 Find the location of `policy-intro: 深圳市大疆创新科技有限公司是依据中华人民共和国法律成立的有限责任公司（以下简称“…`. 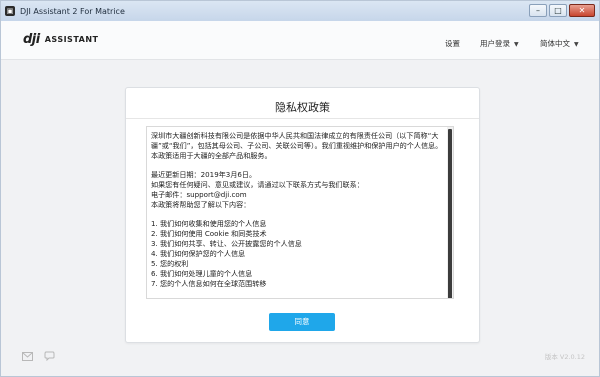

policy-intro: 深圳市大疆创新科技有限公司是依据中华人民共和国法律成立的有限责任公司（以下简称“… is located at coordinates (297, 145).